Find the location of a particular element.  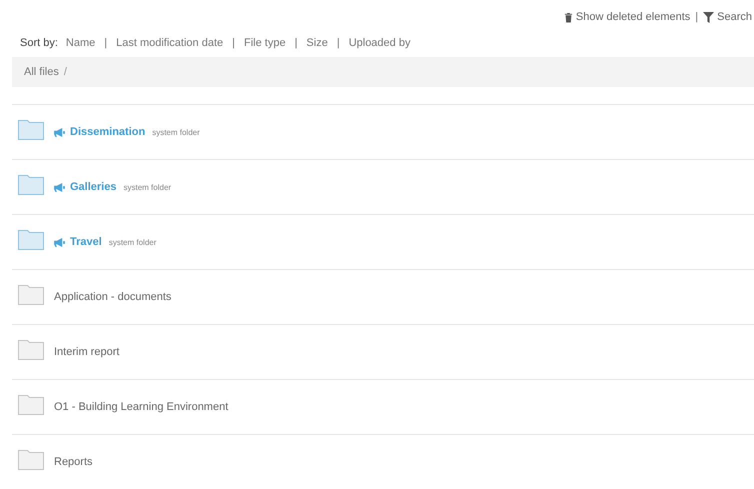

sort-option: Uploaded by is located at coordinates (379, 43).